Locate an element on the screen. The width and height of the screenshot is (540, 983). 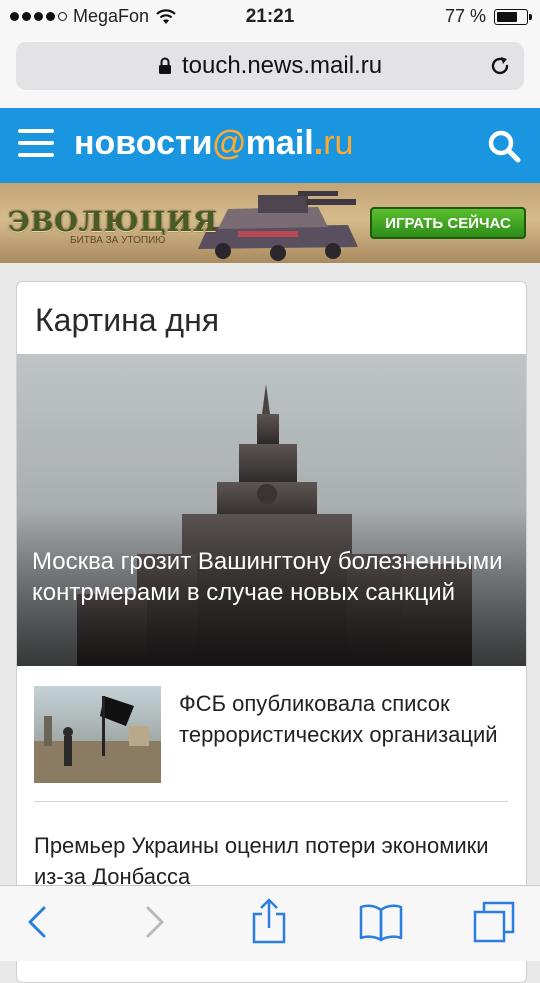
back-icon is located at coordinates (37, 922).